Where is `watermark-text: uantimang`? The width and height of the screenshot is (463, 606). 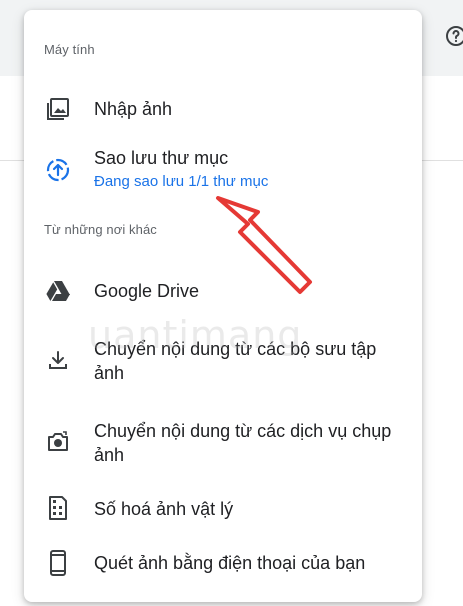
watermark-text: uantimang is located at coordinates (195, 335).